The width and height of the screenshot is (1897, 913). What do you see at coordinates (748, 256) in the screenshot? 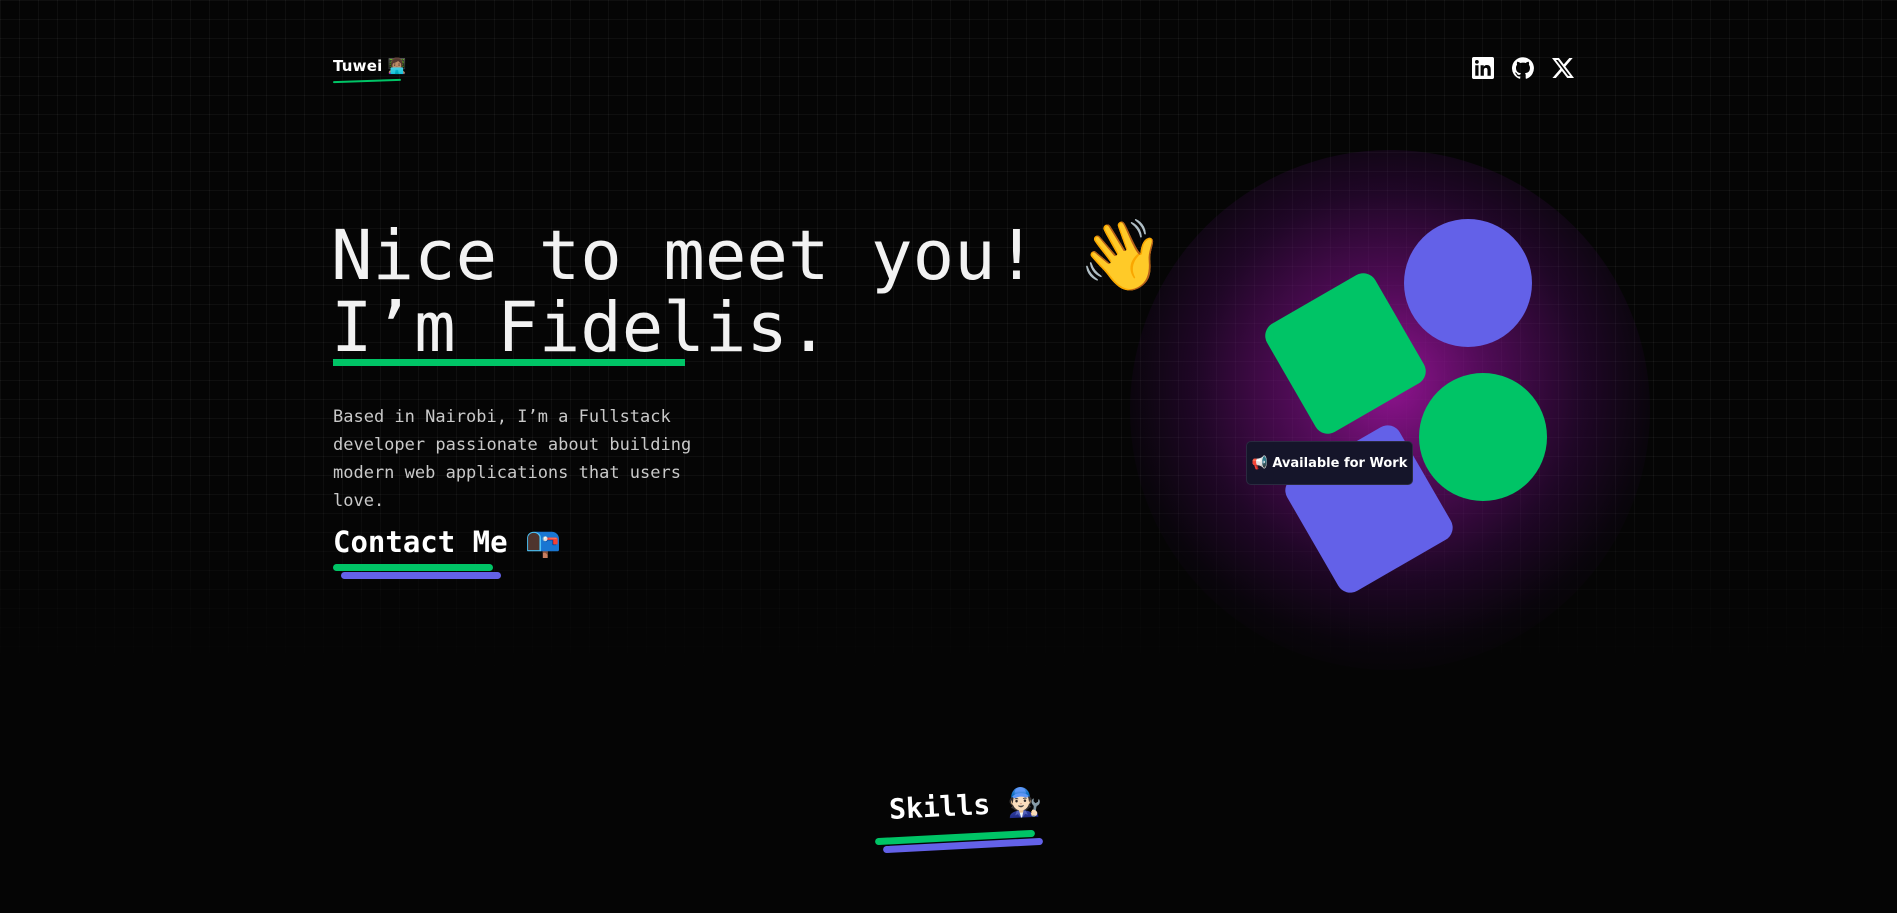
I see `hero-greeting: Nice to meet you! 👋` at bounding box center [748, 256].